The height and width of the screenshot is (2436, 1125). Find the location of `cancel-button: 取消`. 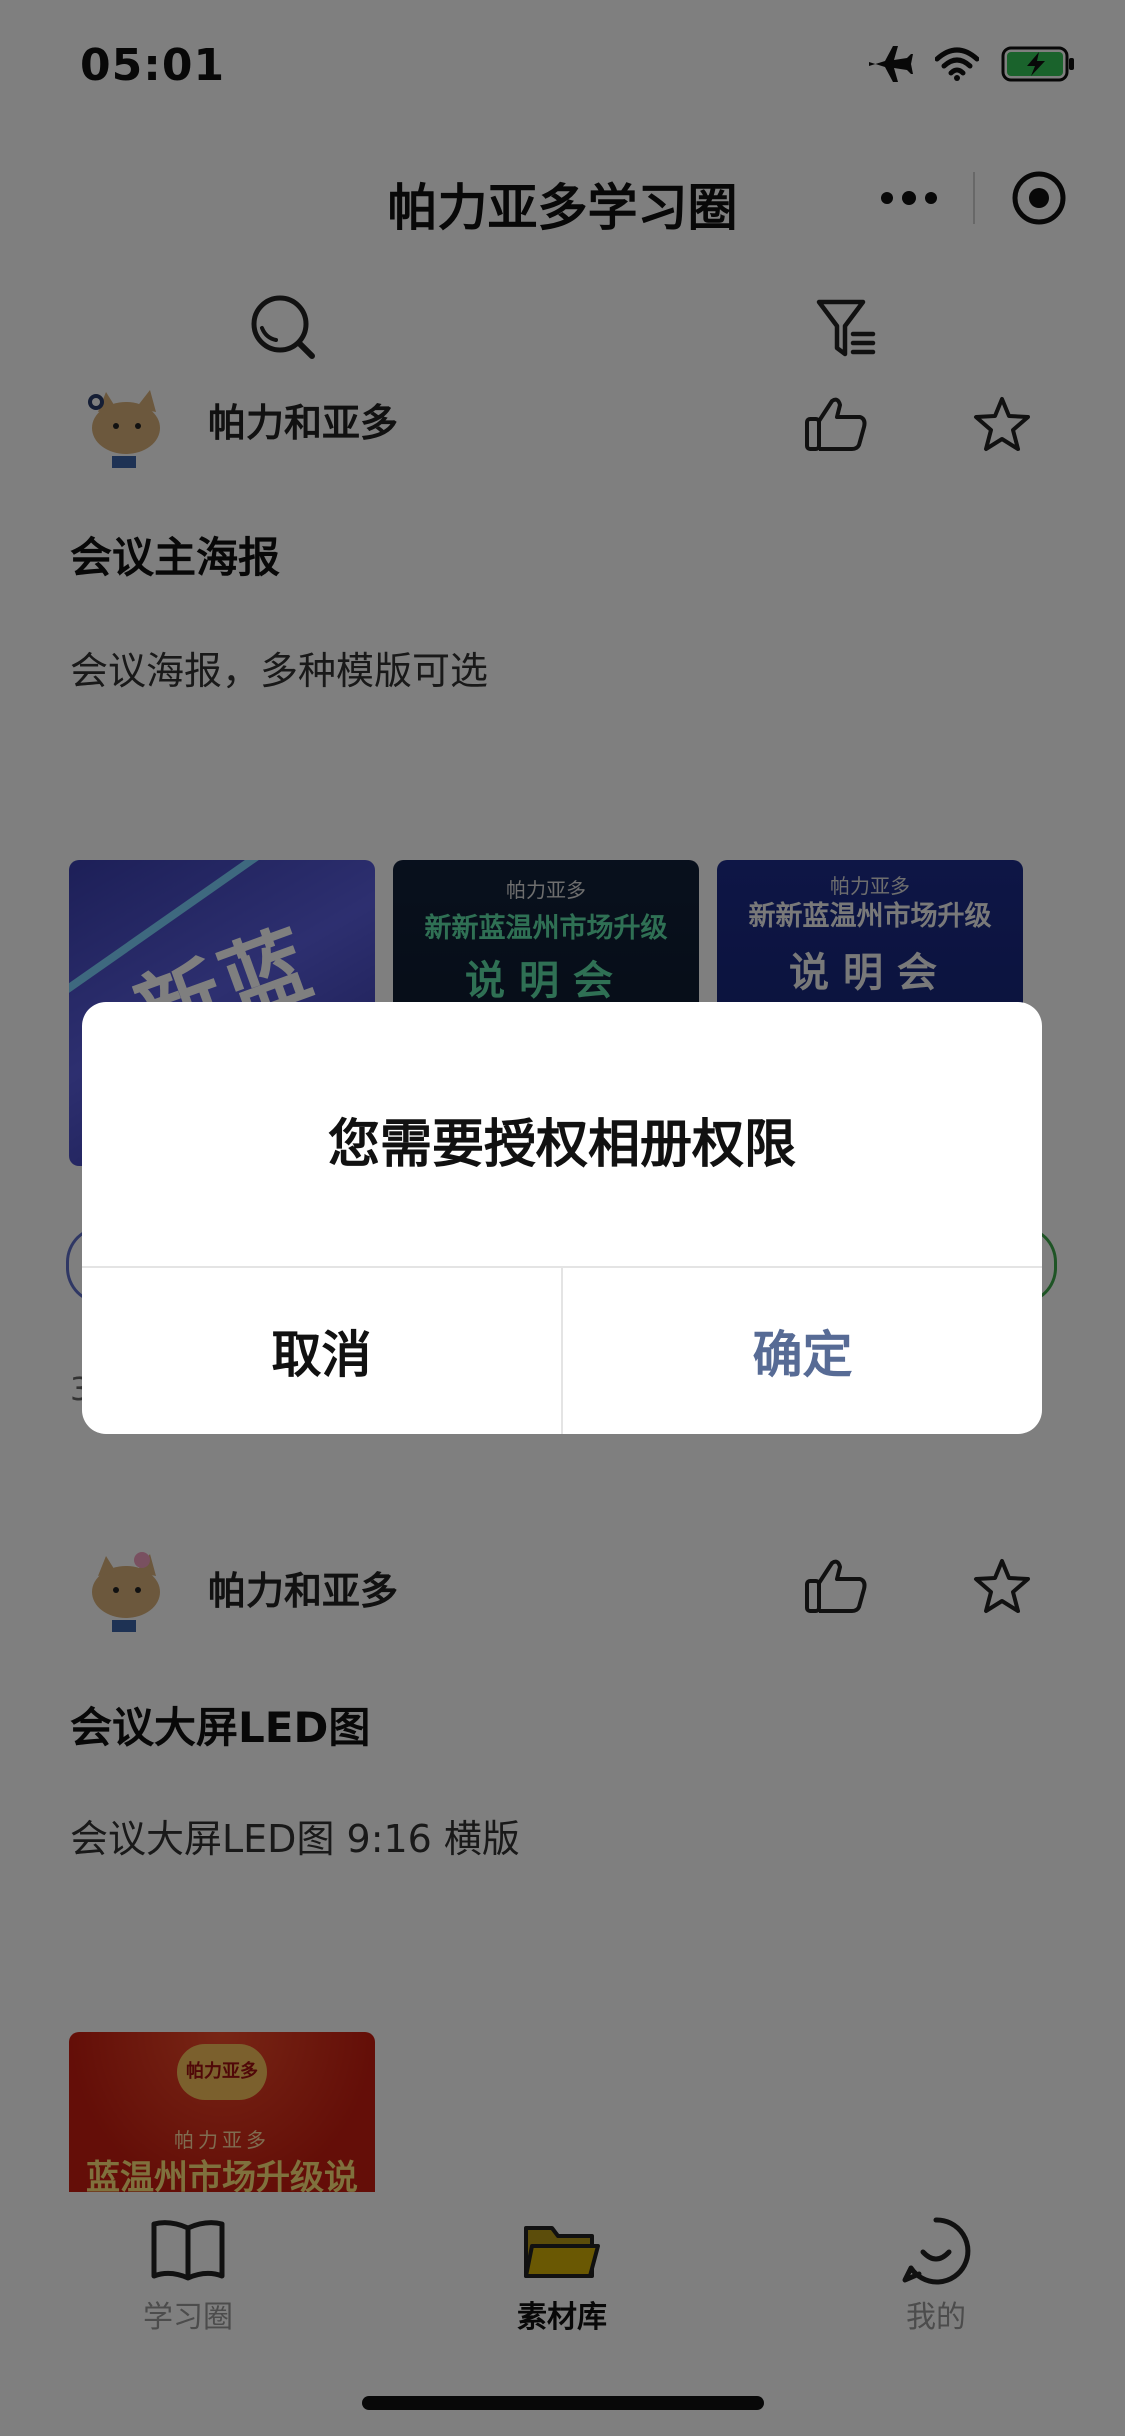

cancel-button: 取消 is located at coordinates (321, 1351).